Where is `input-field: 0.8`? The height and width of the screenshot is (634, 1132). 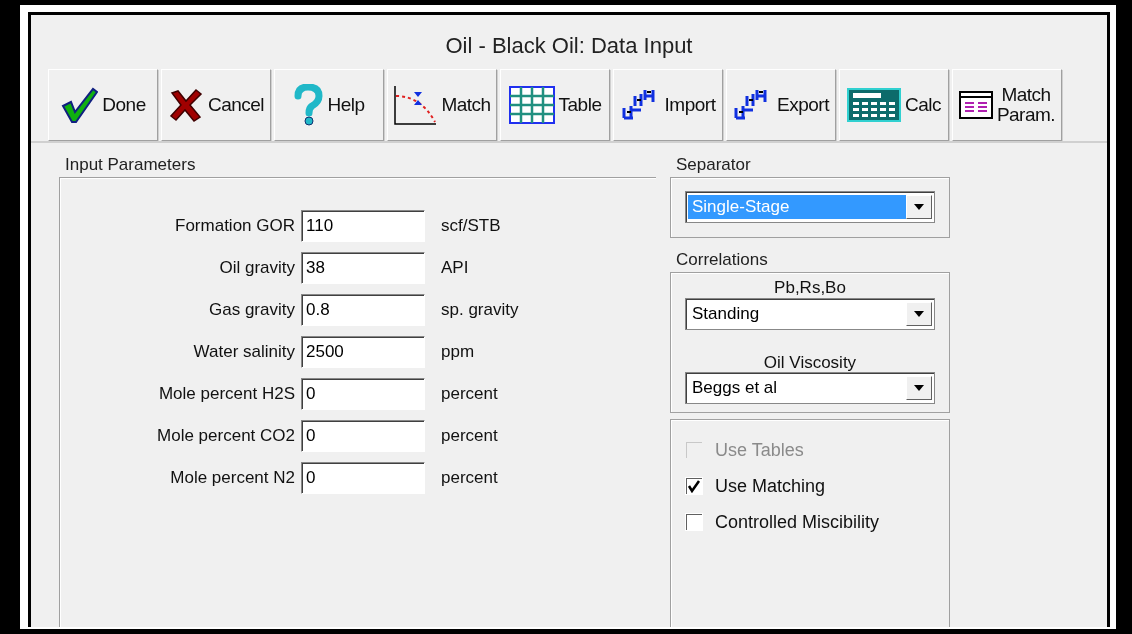 input-field: 0.8 is located at coordinates (363, 310).